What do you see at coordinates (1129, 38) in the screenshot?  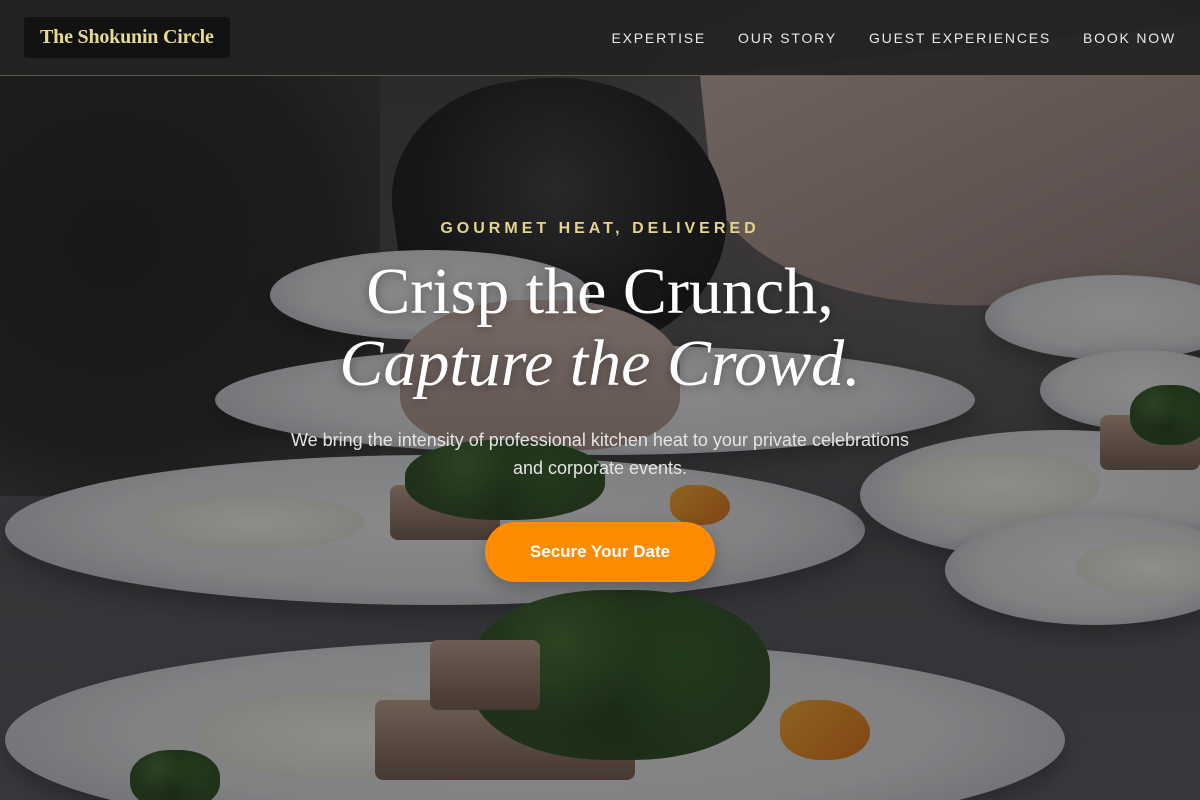 I see `nav-link-book-now: BOOK NOW` at bounding box center [1129, 38].